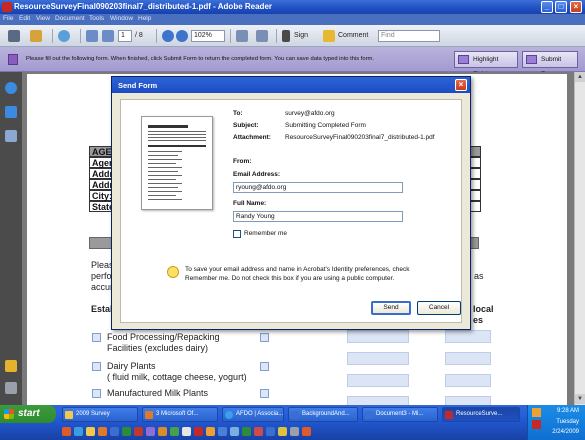 This screenshot has height=440, width=585. Describe the element at coordinates (24, 18) in the screenshot. I see `menu-edit: Edit` at that location.